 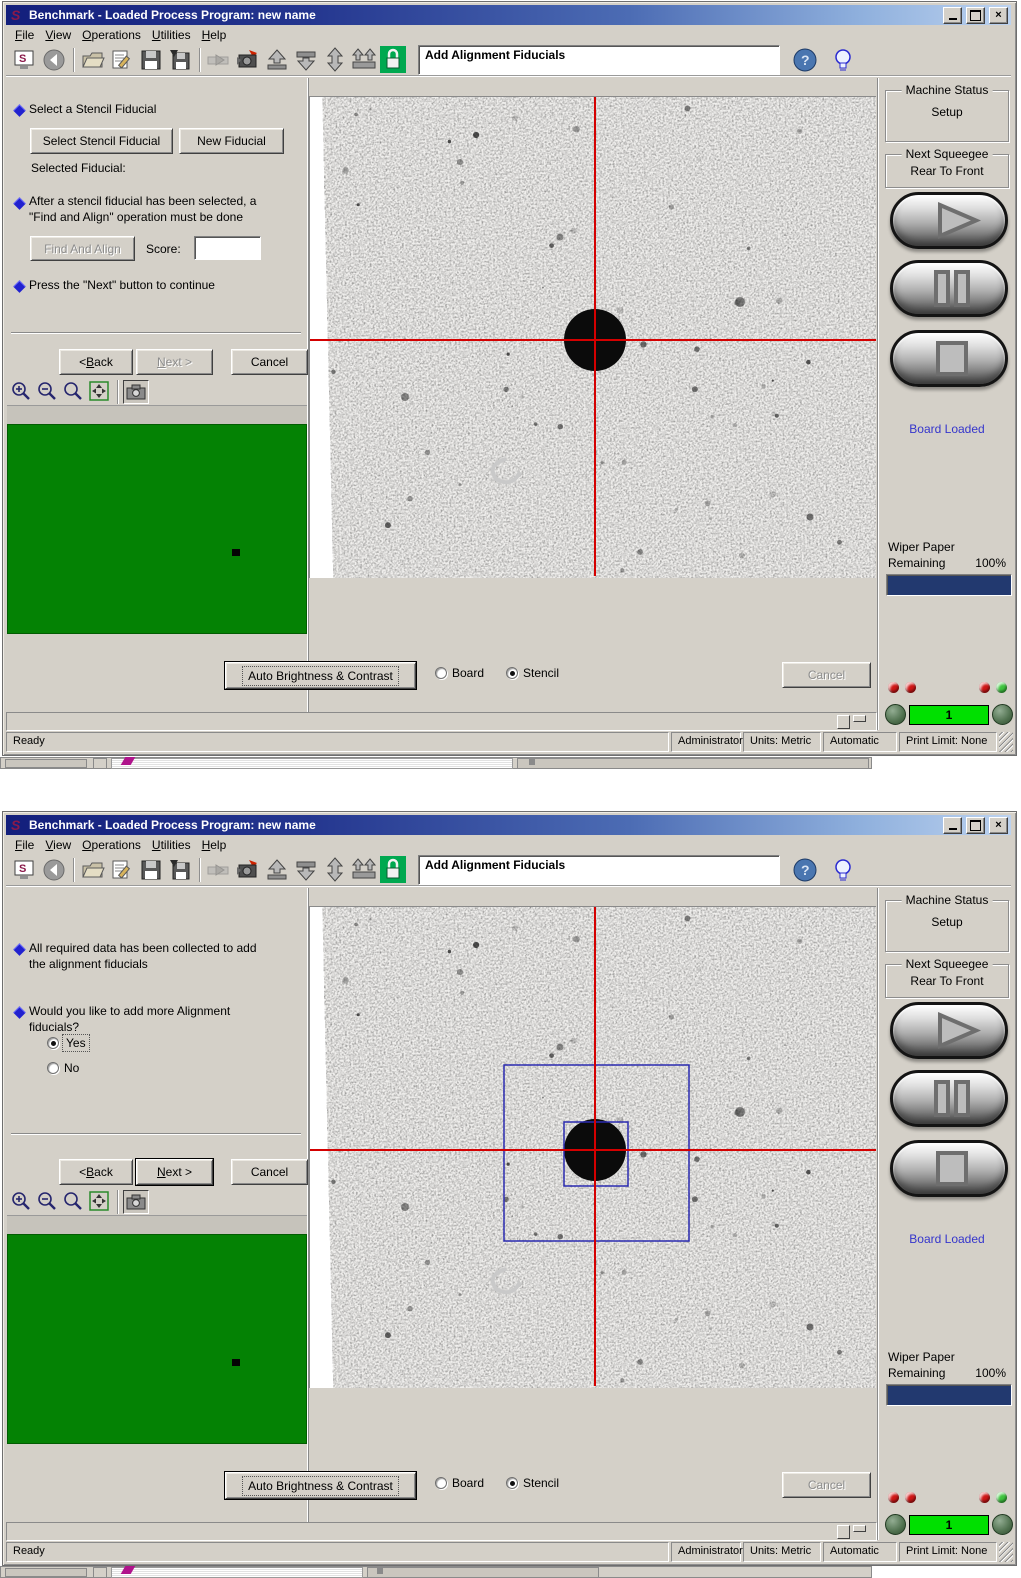 What do you see at coordinates (82, 248) in the screenshot?
I see `find-and-align-button: Find And Align` at bounding box center [82, 248].